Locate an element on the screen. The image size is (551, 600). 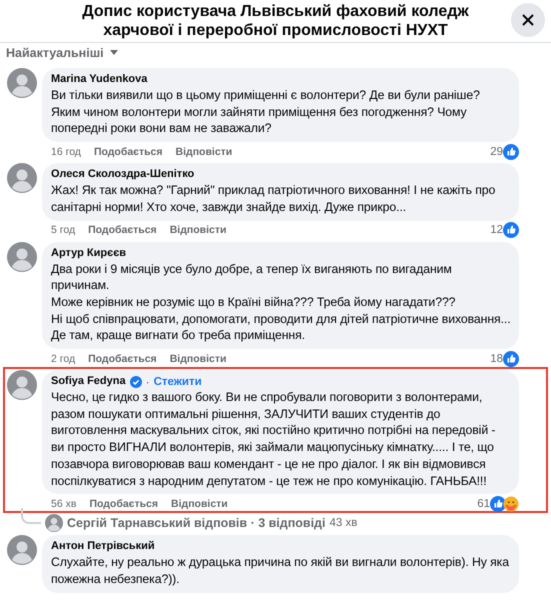
close-button is located at coordinates (528, 20).